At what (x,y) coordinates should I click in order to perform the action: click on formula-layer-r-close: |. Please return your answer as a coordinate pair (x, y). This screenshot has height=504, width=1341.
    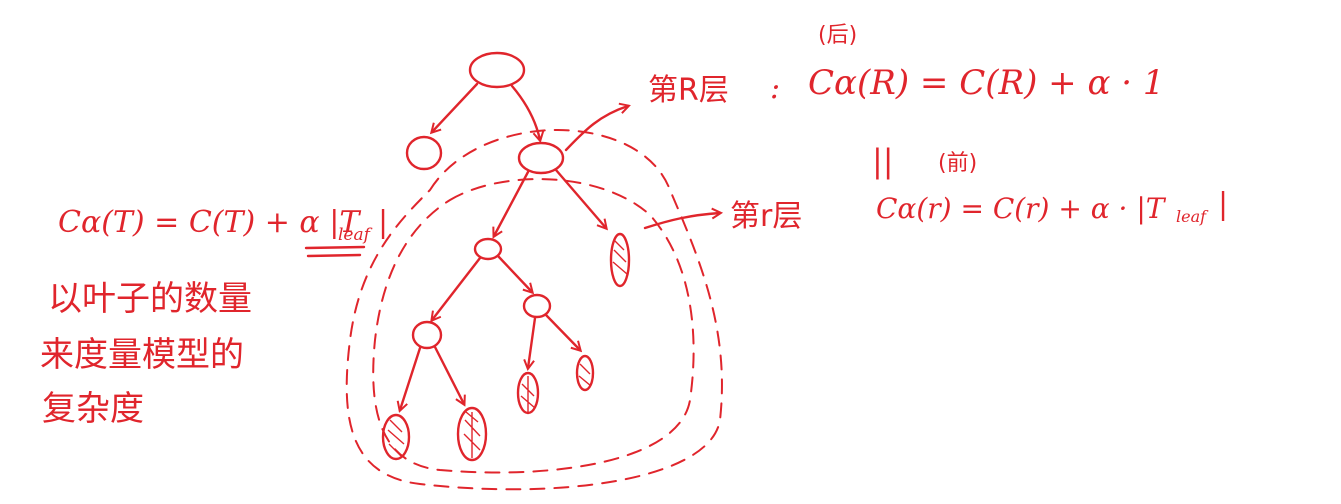
    Looking at the image, I should click on (1223, 204).